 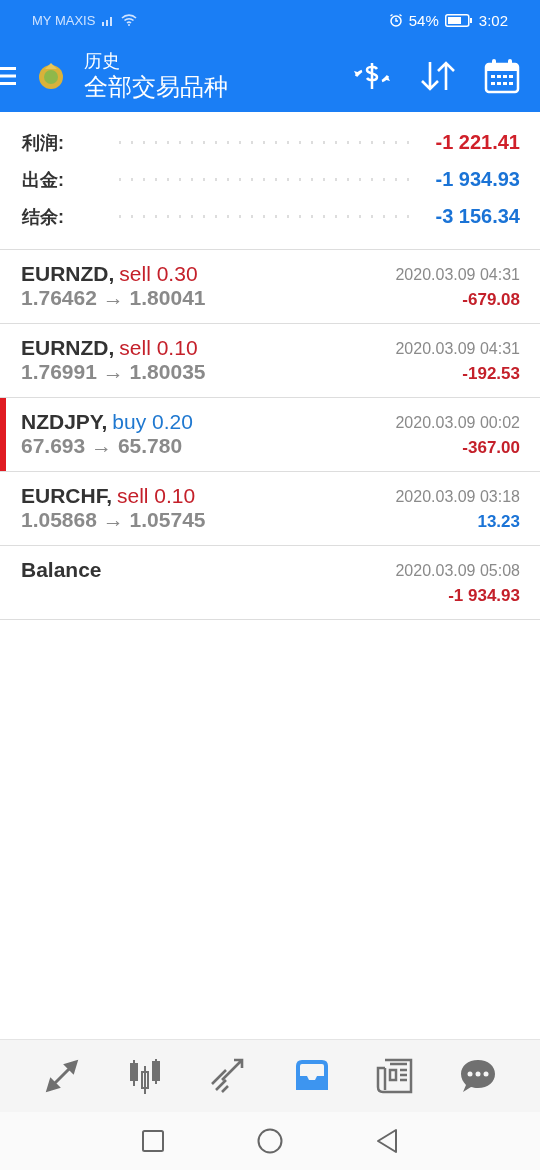 I want to click on home-icon, so click(x=270, y=1141).